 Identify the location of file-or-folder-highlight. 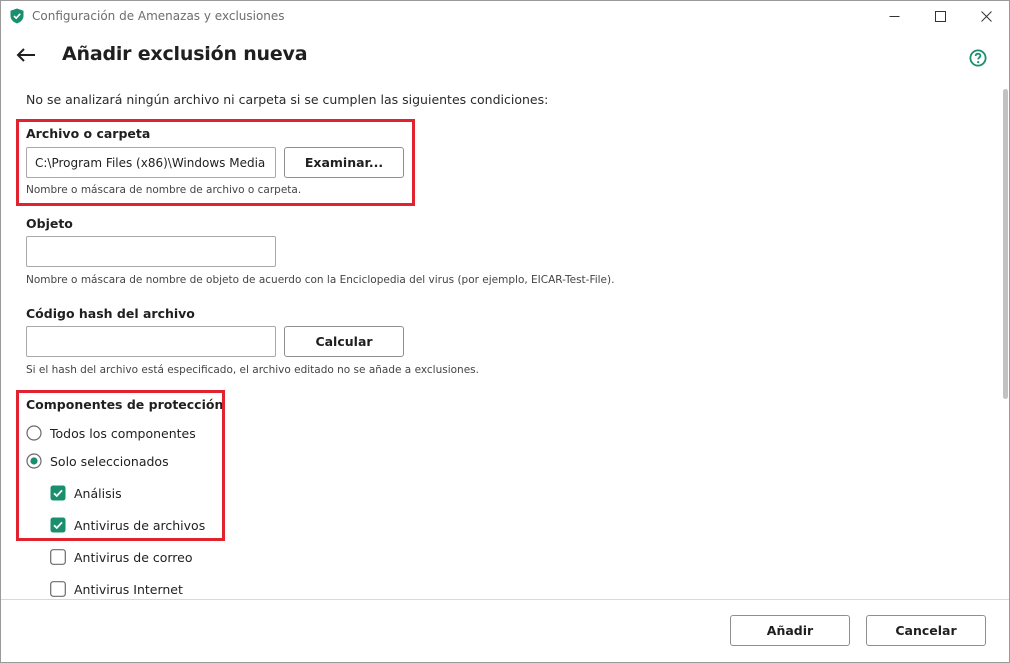
(215, 162).